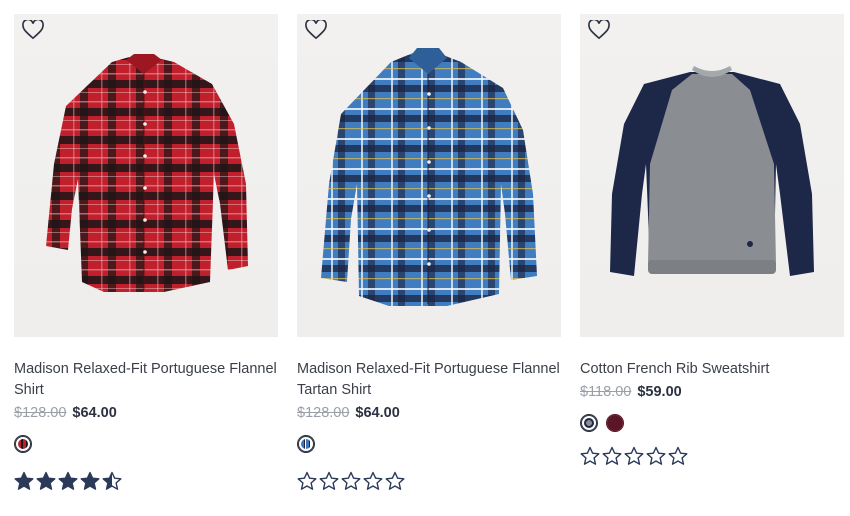 Image resolution: width=850 pixels, height=516 pixels. I want to click on sale-price: $59.00, so click(659, 392).